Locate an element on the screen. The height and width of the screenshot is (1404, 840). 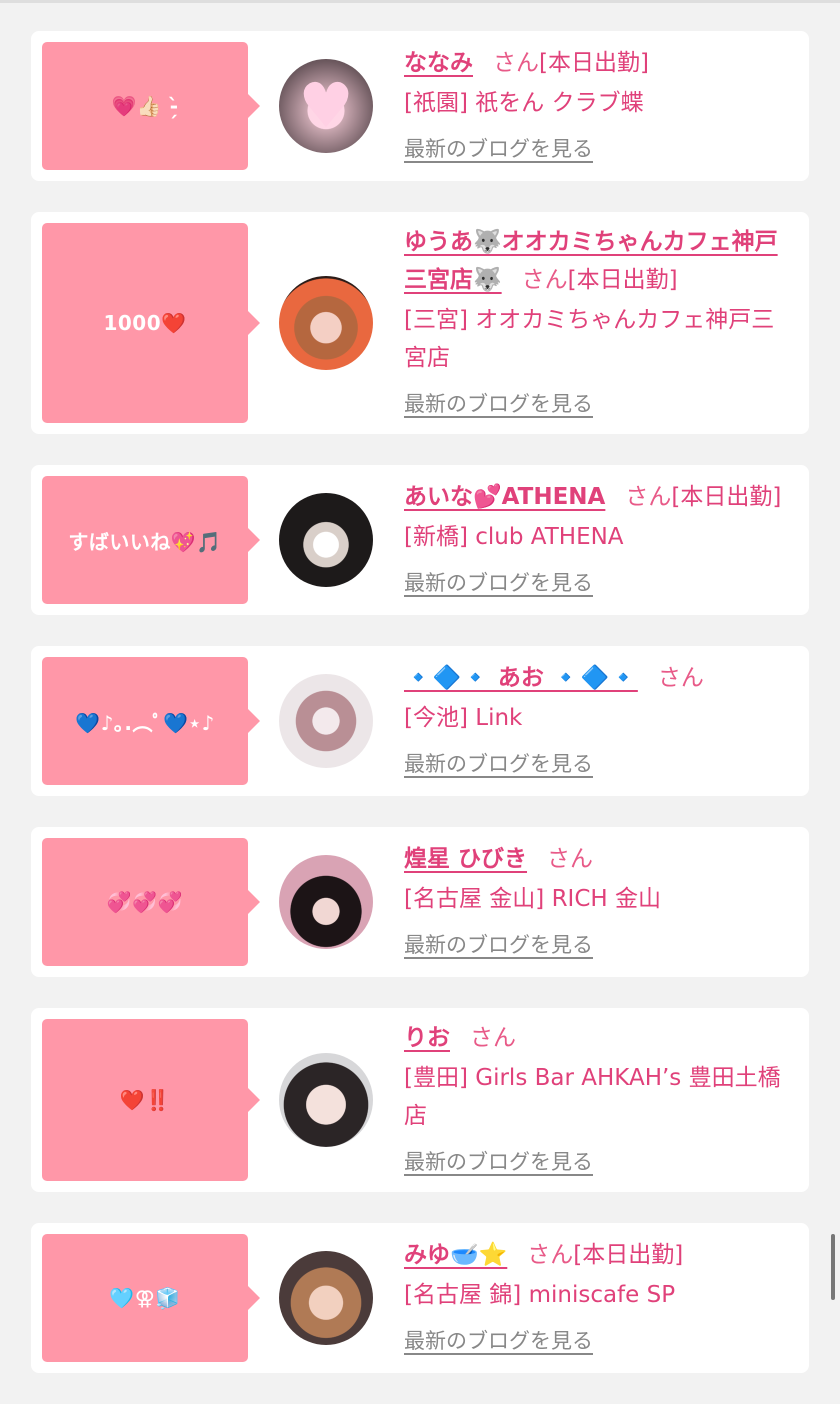
shop-name: [新橋] club ATHENA is located at coordinates (514, 537).